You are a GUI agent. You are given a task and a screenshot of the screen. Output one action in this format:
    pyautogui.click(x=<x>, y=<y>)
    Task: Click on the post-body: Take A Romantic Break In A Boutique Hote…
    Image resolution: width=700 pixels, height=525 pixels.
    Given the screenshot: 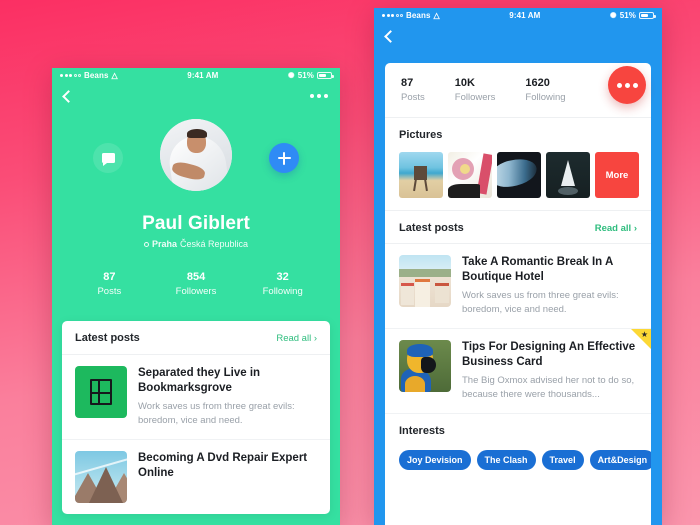 What is the action you would take?
    pyautogui.click(x=549, y=286)
    